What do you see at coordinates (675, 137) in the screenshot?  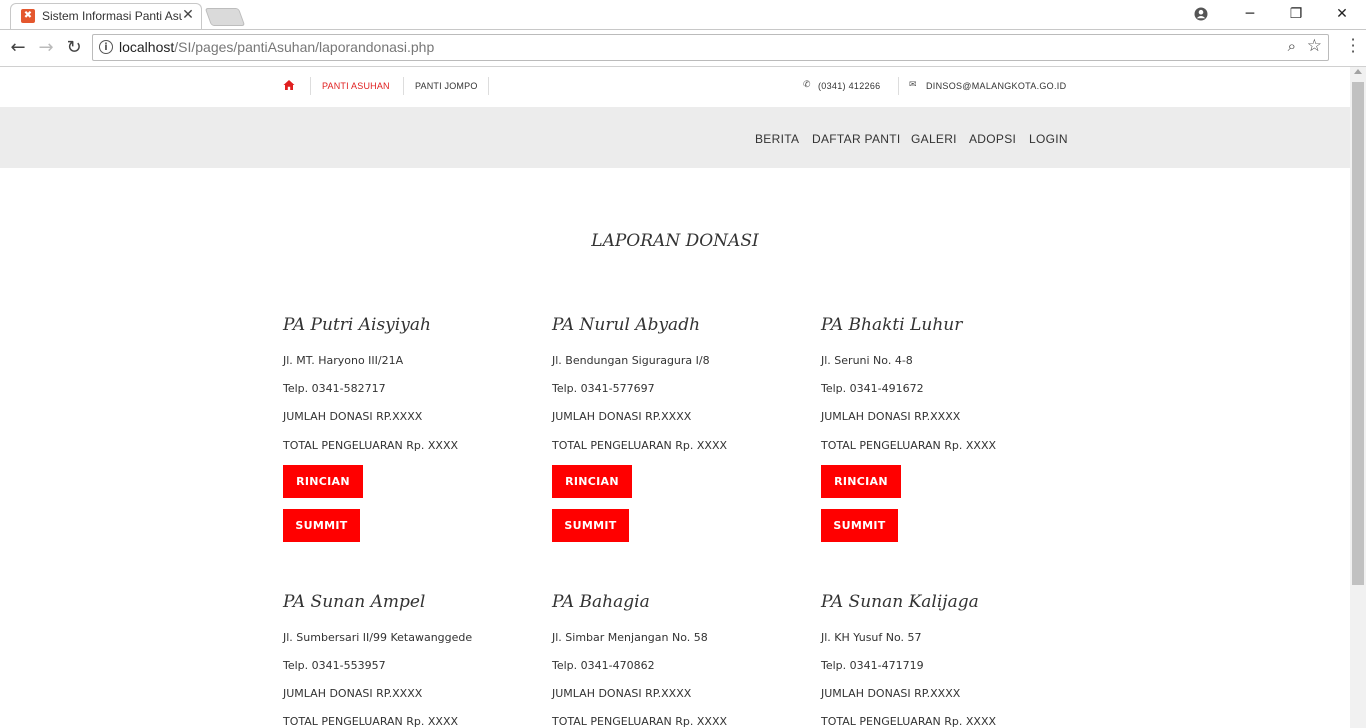 I see `main-navbar: BERITA DAFTAR PANTI GALERI ADOPSI LOGIN` at bounding box center [675, 137].